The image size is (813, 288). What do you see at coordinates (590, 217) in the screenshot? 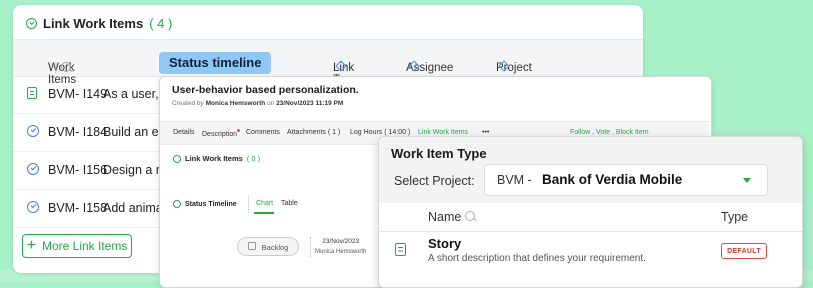
I see `type-table-header: Name Type` at bounding box center [590, 217].